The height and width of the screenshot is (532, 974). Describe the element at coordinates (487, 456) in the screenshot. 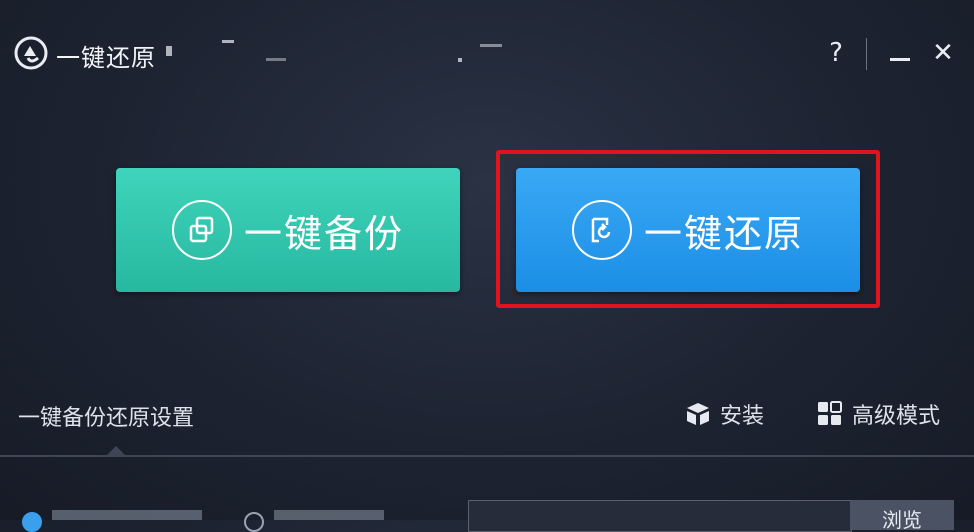

I see `settings-divider` at that location.